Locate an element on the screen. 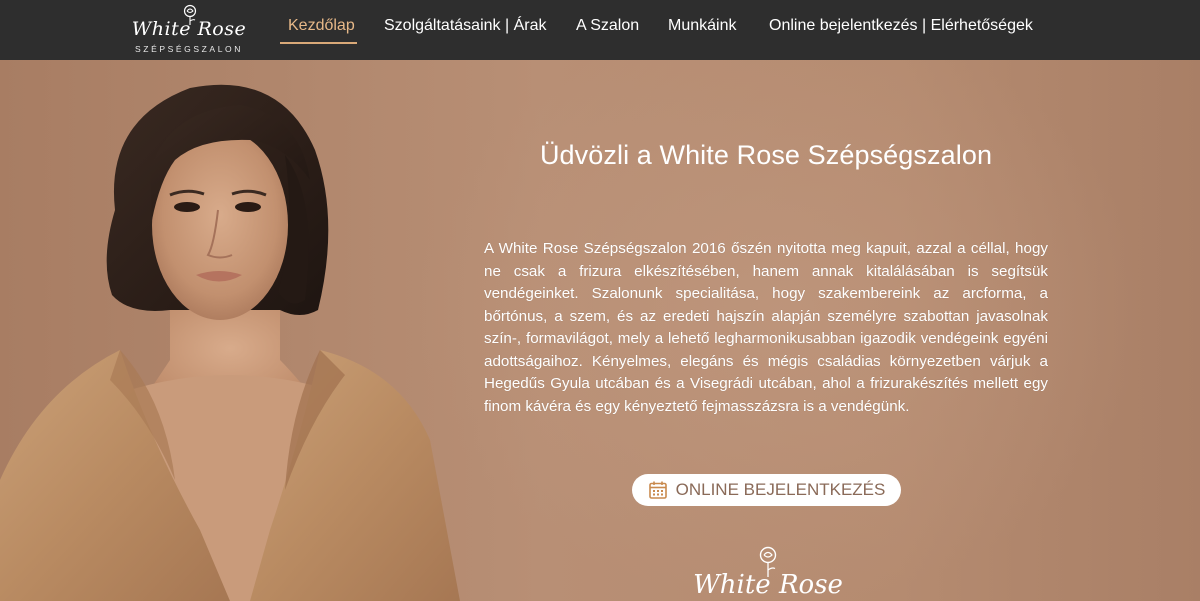 The image size is (1200, 601). hero-logo: White Rose is located at coordinates (768, 573).